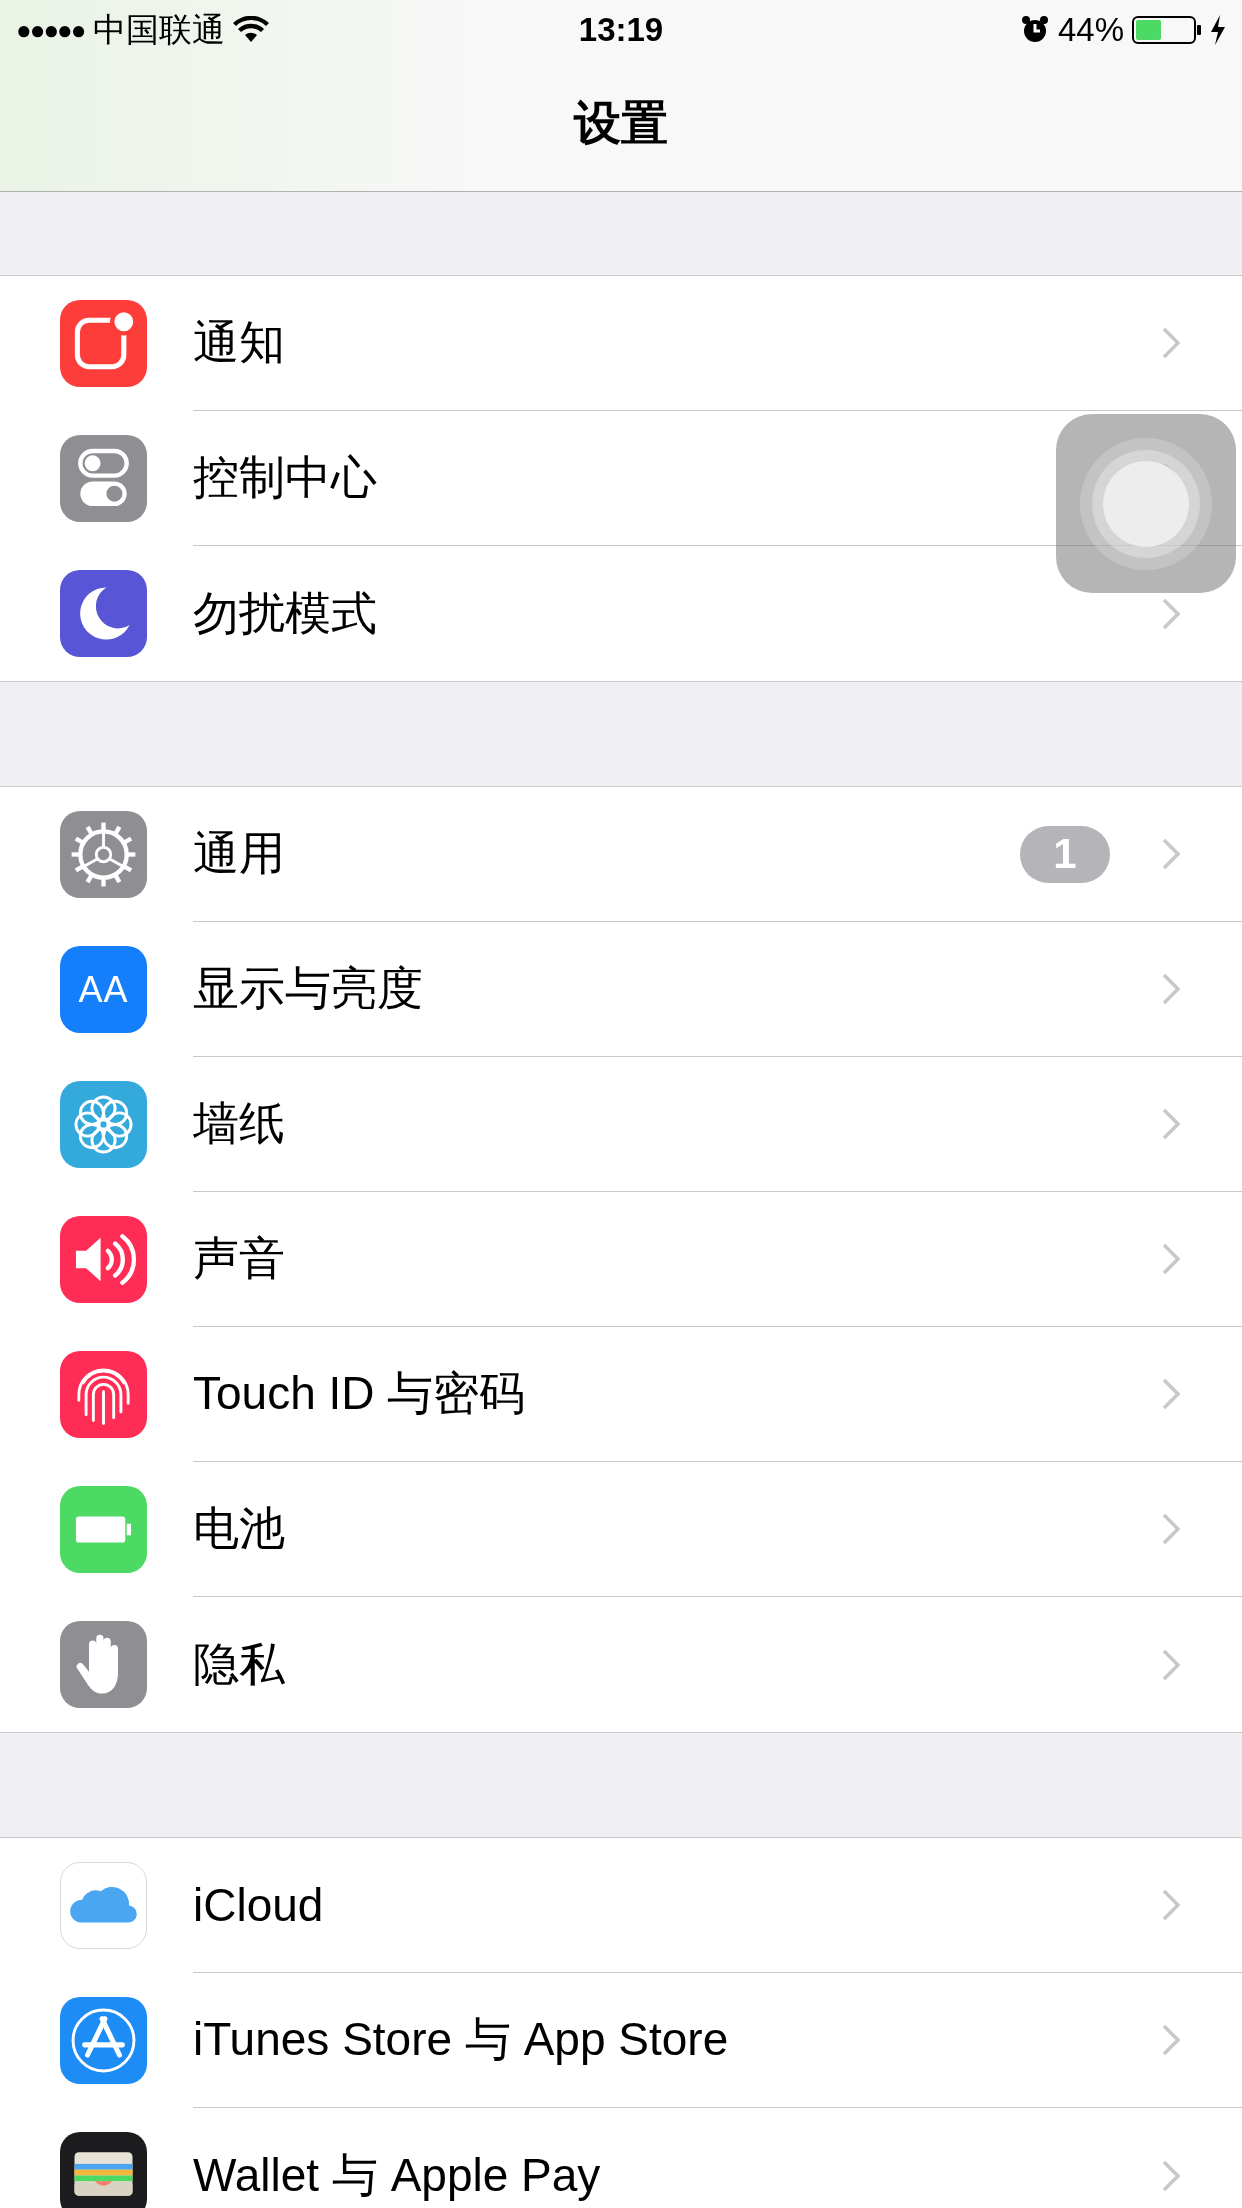 This screenshot has height=2208, width=1242. Describe the element at coordinates (1034, 30) in the screenshot. I see `alarm-icon` at that location.